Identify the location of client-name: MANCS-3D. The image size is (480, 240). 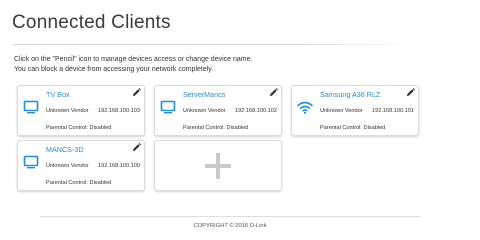
(65, 149).